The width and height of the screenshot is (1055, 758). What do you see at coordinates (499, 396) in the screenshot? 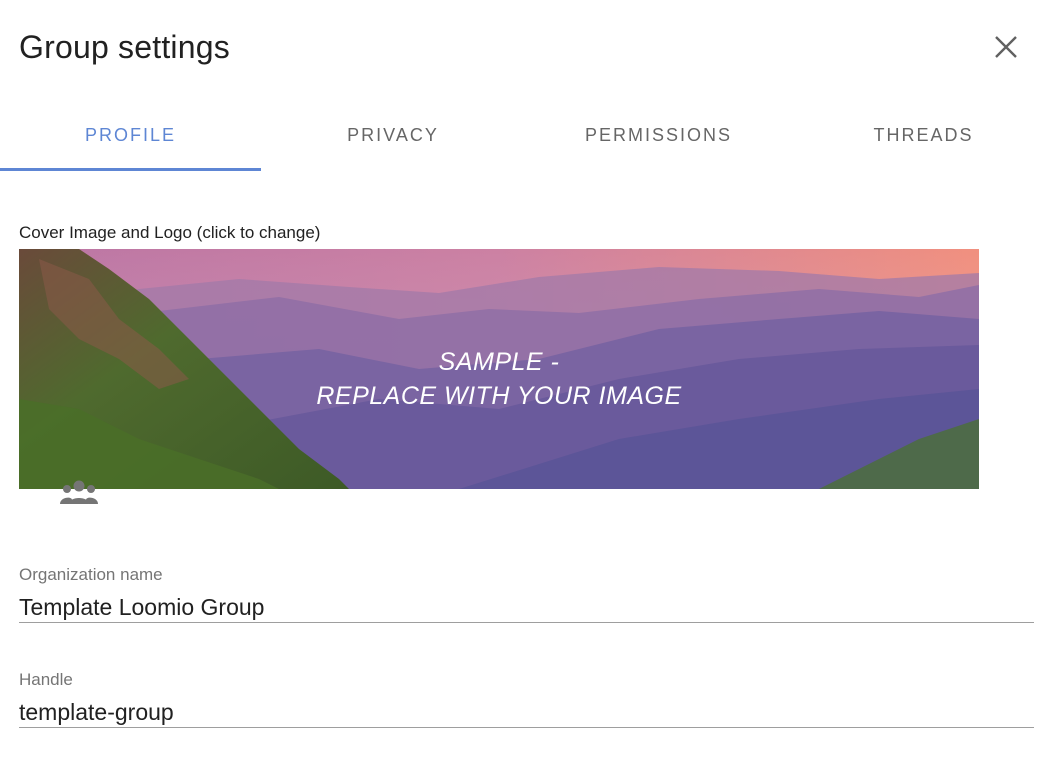
I see `cover-caption-line2: REPLACE WITH YOUR IMAGE` at bounding box center [499, 396].